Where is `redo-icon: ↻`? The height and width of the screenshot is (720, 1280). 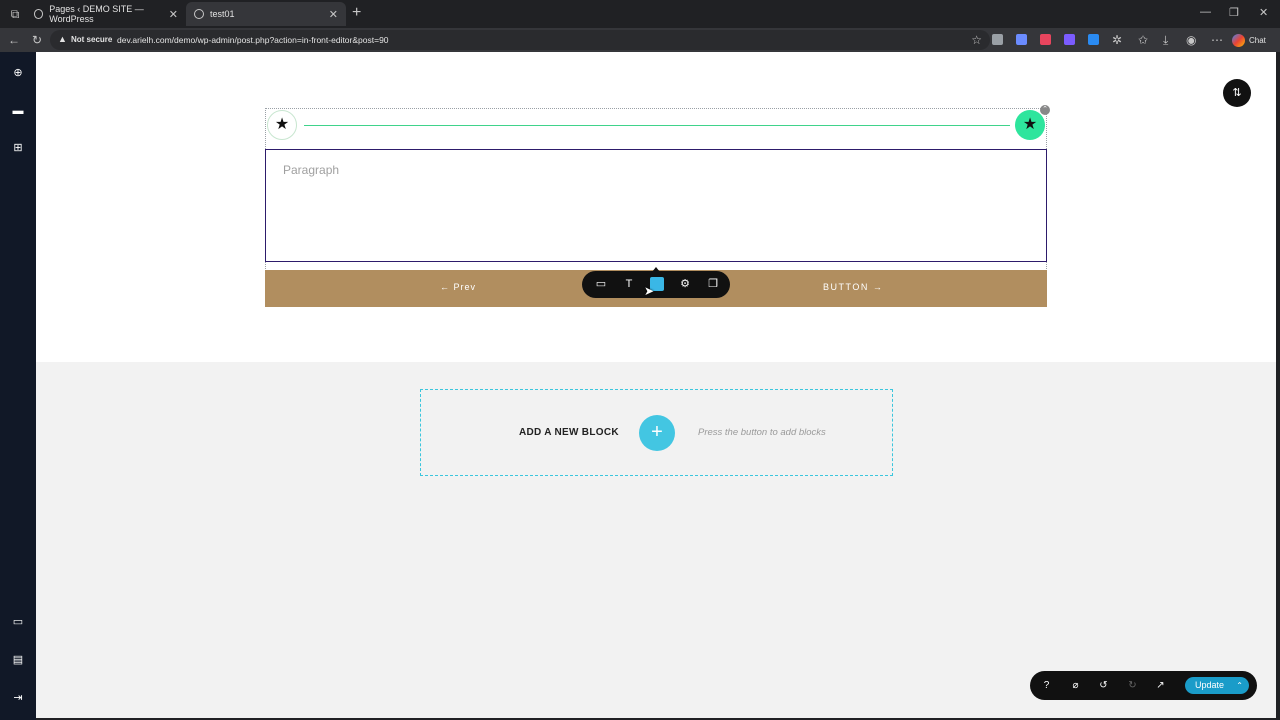
redo-icon: ↻ is located at coordinates (1132, 685).